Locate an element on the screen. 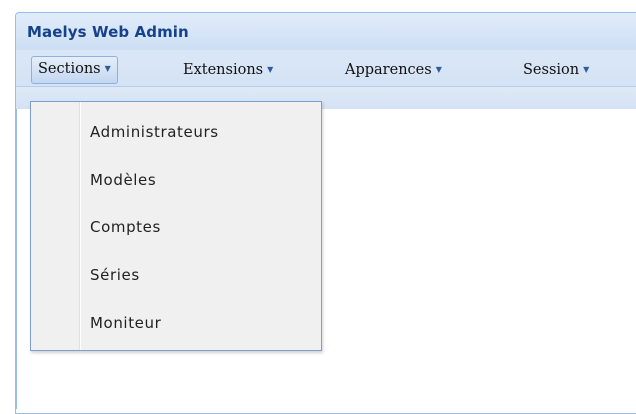 This screenshot has width=636, height=414. app-title: Maelys Web Admin is located at coordinates (108, 32).